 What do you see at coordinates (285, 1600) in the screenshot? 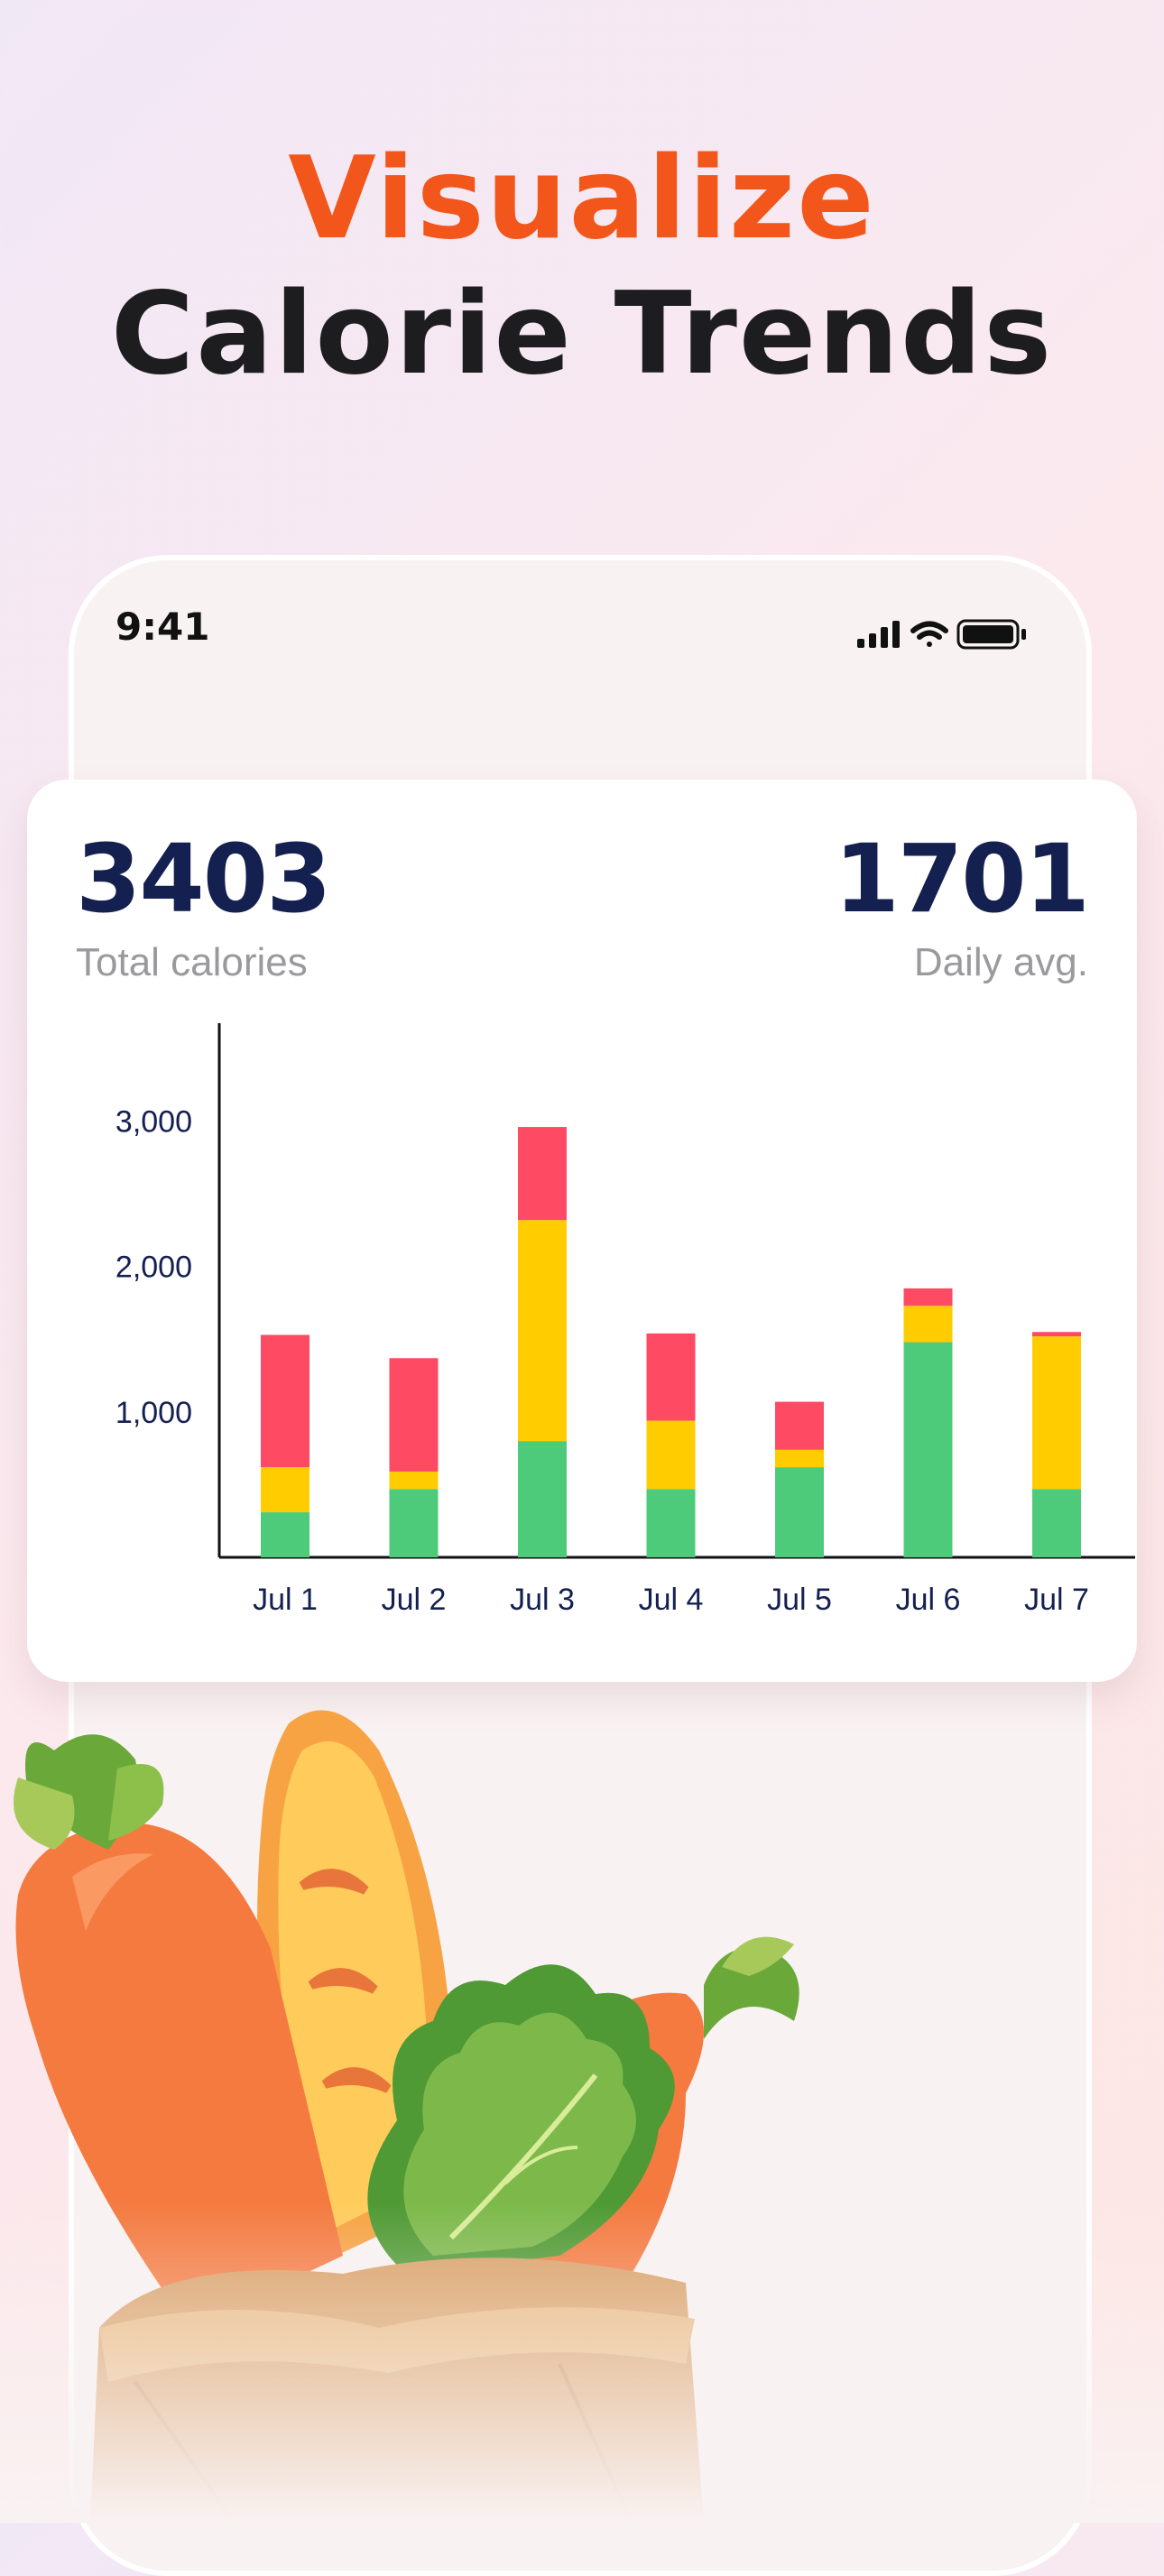
I see `x-tick-label: Jul 1` at bounding box center [285, 1600].